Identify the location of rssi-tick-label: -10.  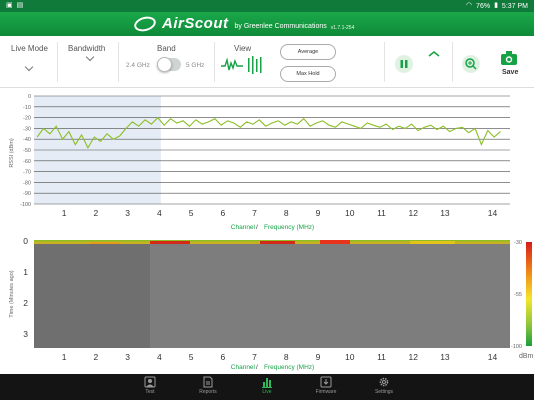
(27, 108).